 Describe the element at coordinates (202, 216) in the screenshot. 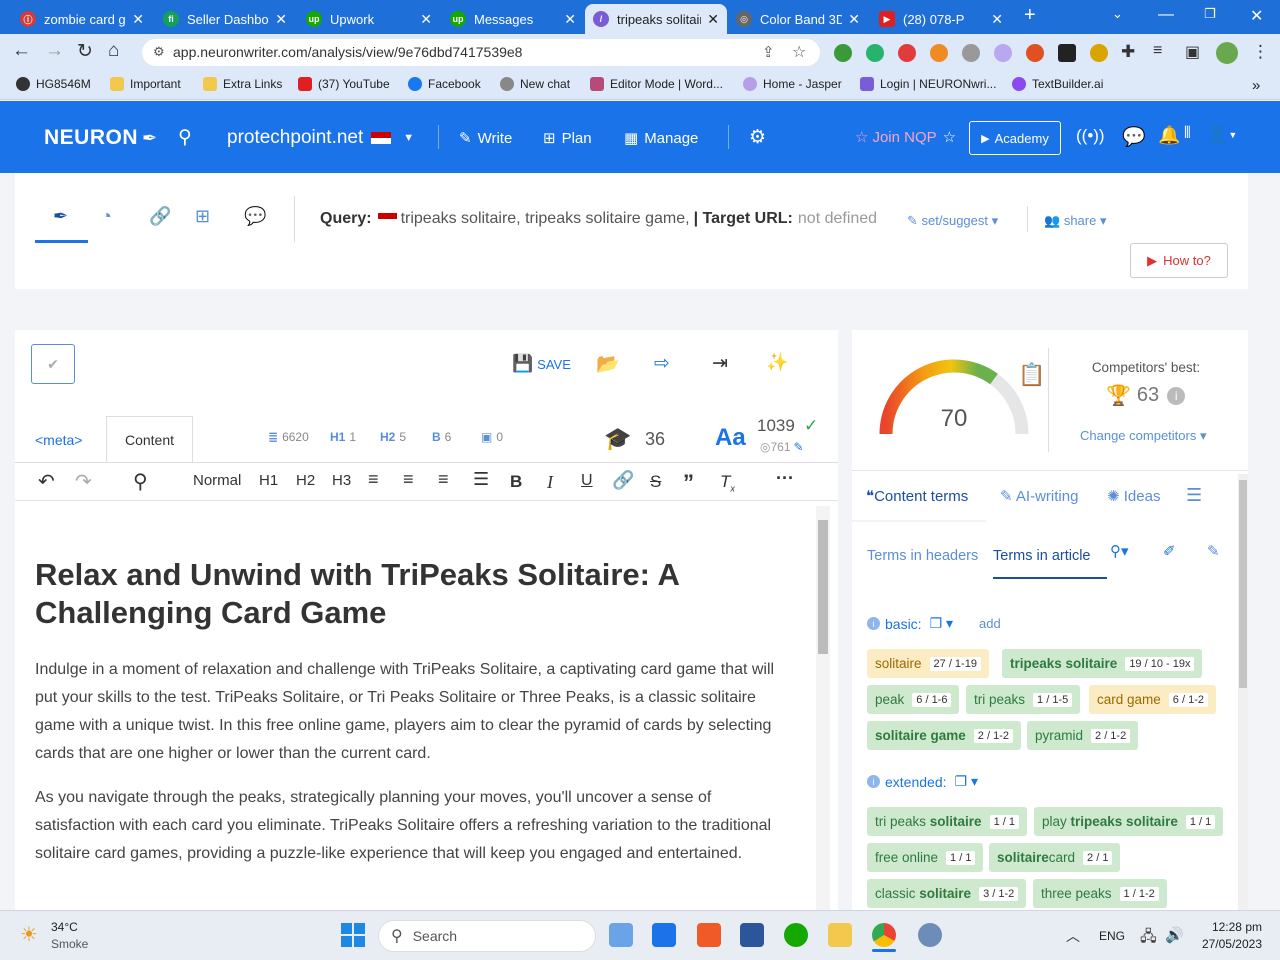

I see `tab-structure-icon: ⊞` at that location.